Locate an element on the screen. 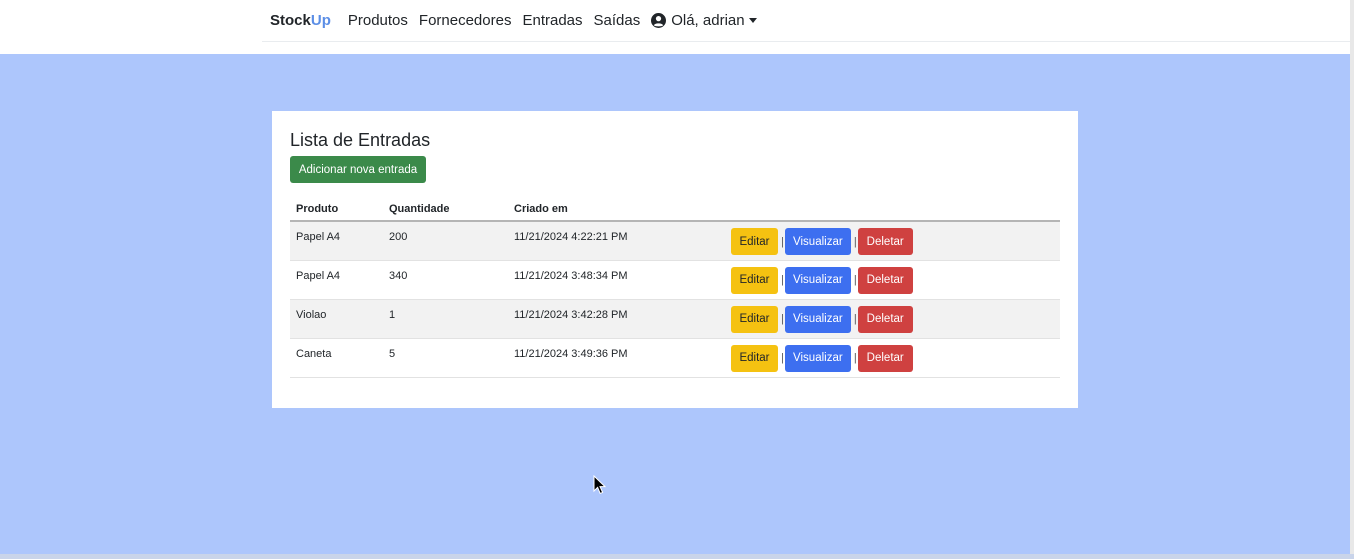 This screenshot has height=559, width=1354. nav-fornecedores: Fornecedores is located at coordinates (465, 20).